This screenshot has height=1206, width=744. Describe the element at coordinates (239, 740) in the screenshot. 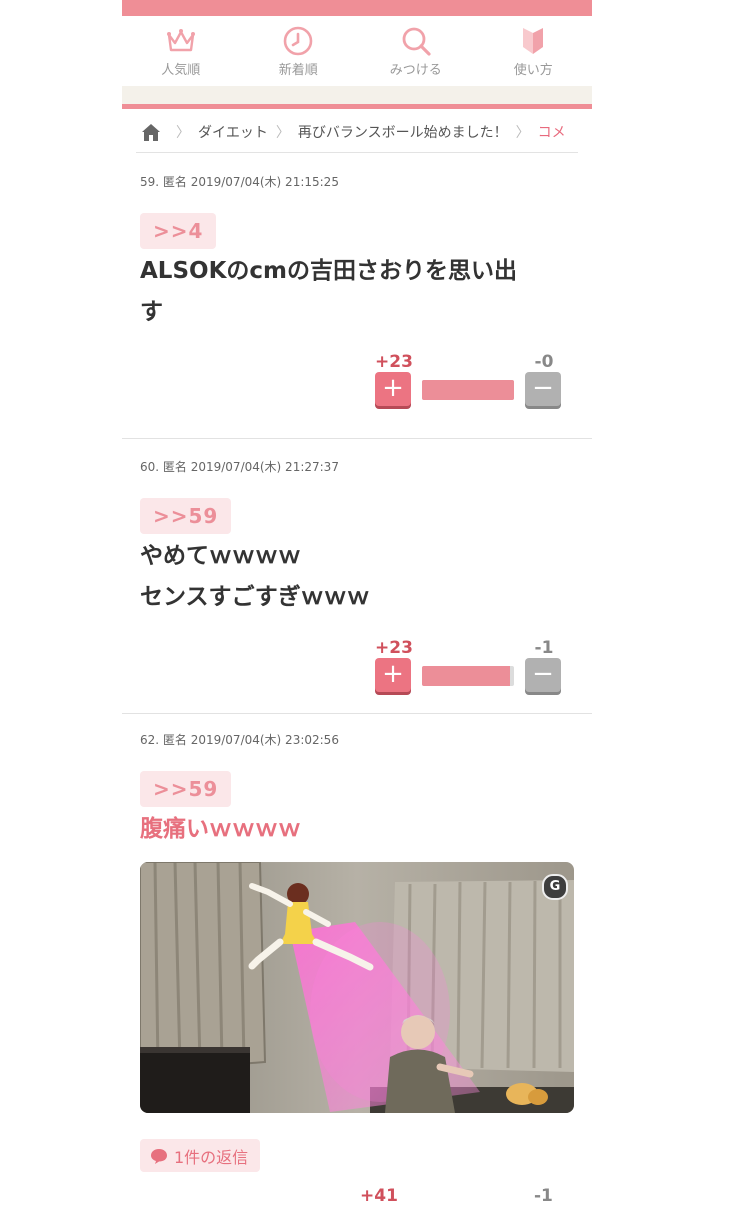

I see `comment-meta: 62. 匿名 2019/07/04(木) 23:02:56` at that location.